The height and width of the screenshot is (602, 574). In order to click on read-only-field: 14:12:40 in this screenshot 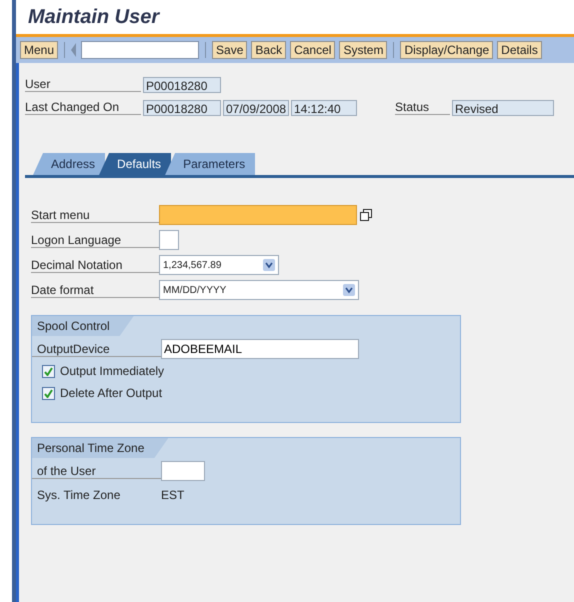, I will do `click(324, 108)`.